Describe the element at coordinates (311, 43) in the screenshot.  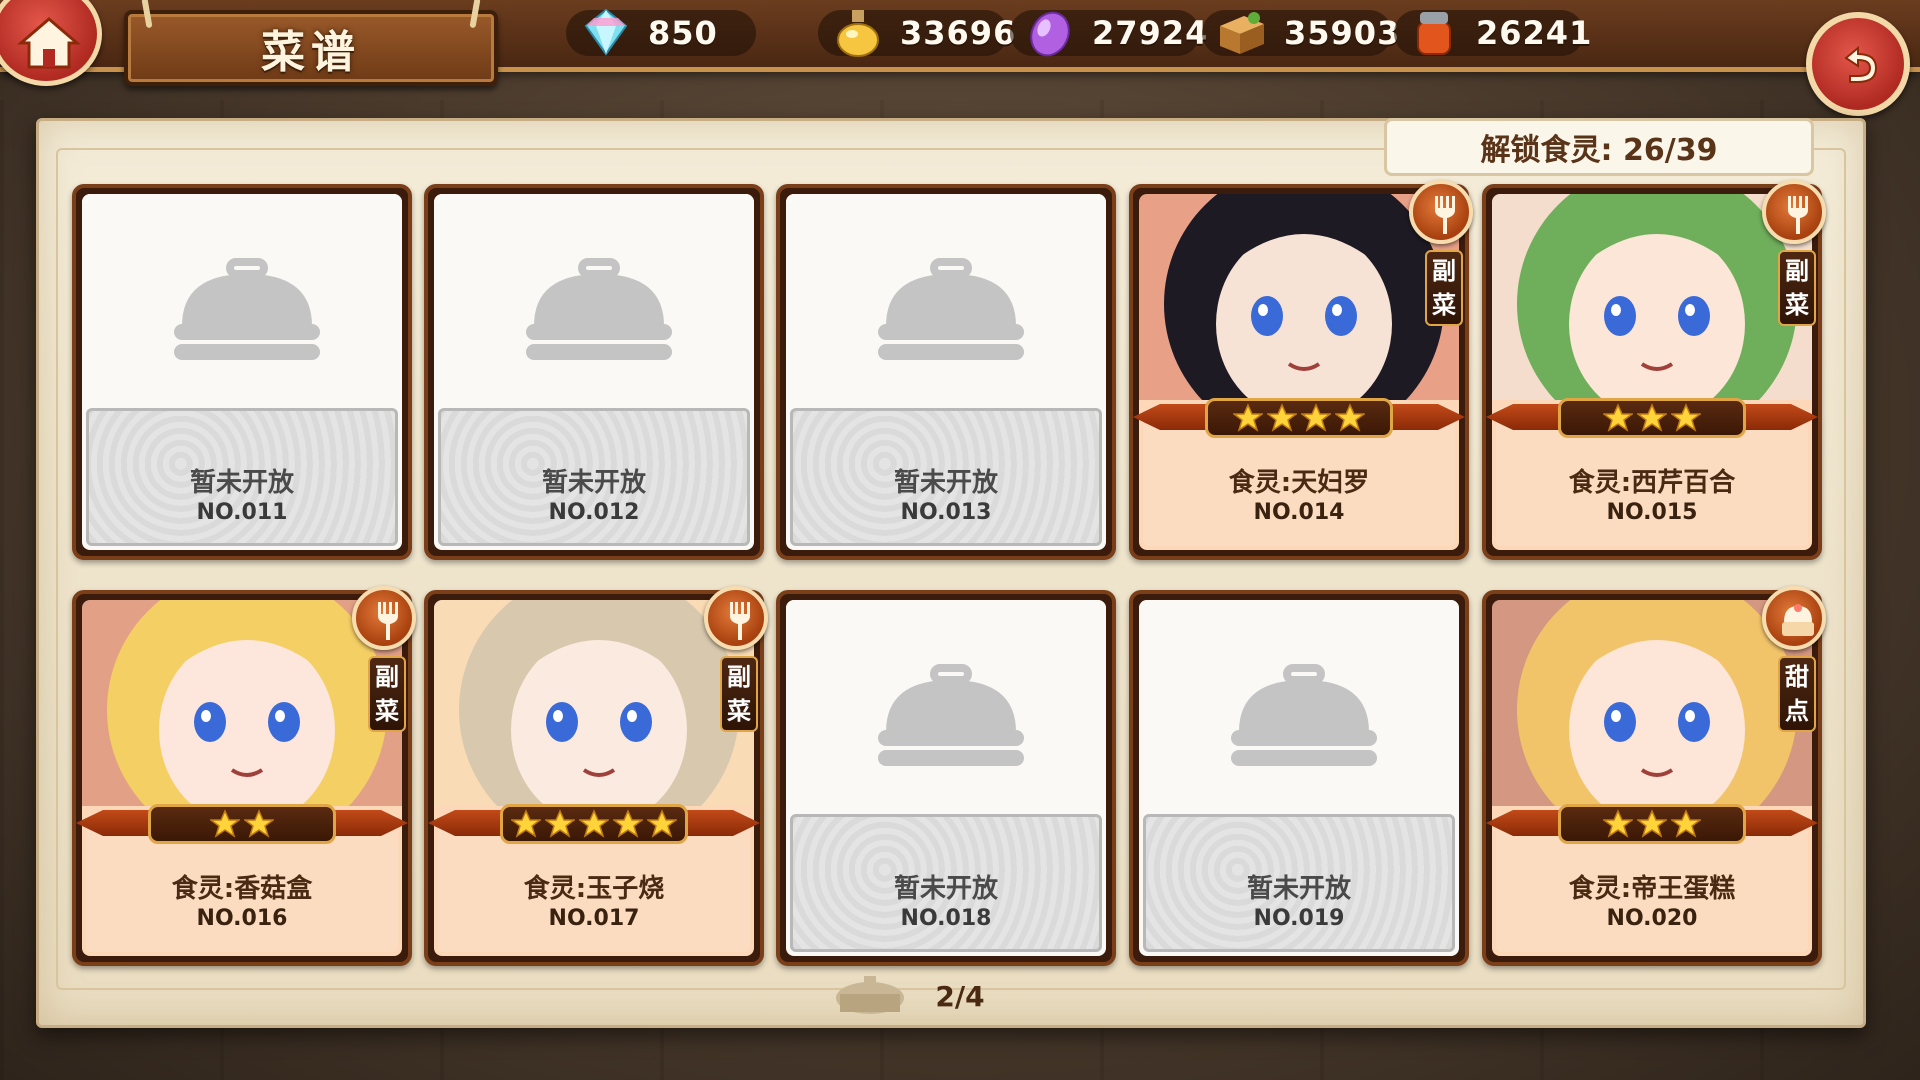
I see `title-plank: 菜谱` at that location.